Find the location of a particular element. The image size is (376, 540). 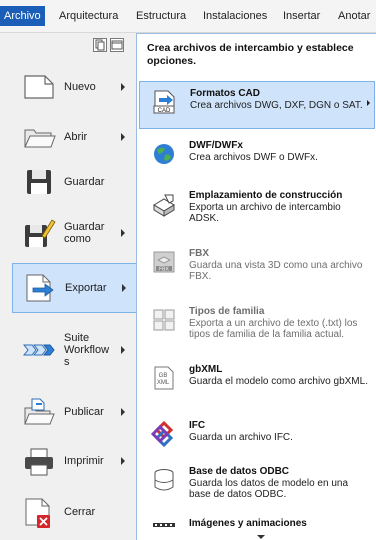

menu-item-label: Guardar is located at coordinates (84, 182).